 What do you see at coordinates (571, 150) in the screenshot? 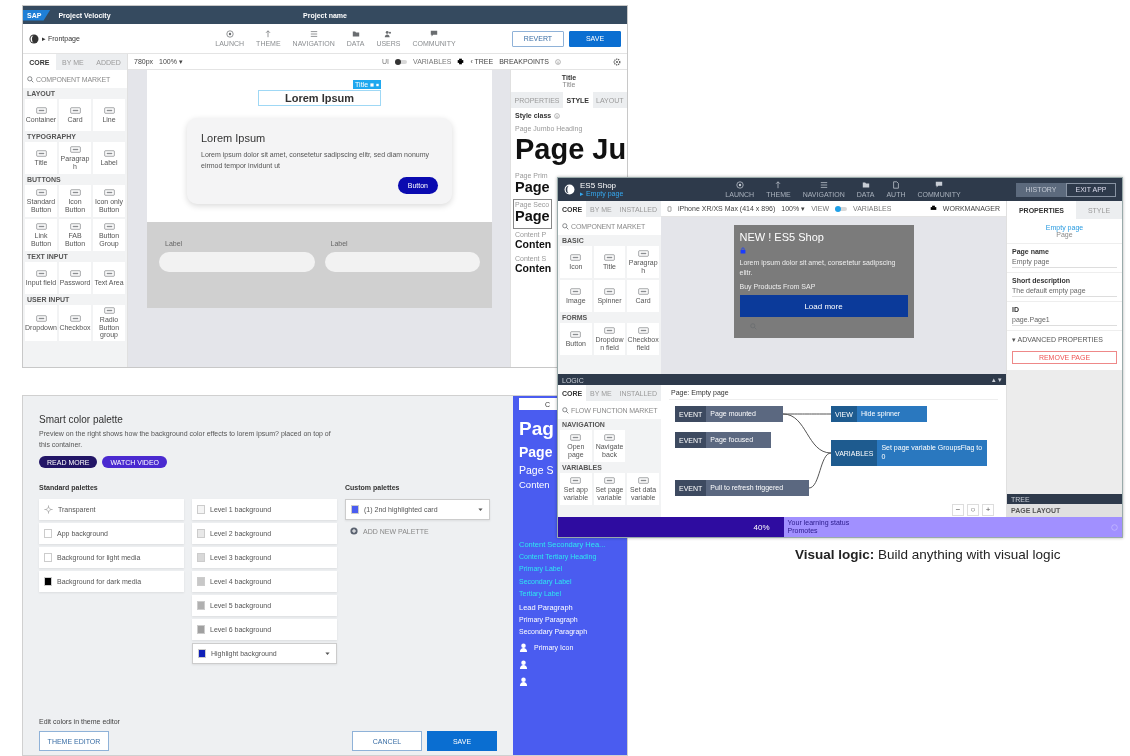
I see `style-sample: Page Ju` at bounding box center [571, 150].